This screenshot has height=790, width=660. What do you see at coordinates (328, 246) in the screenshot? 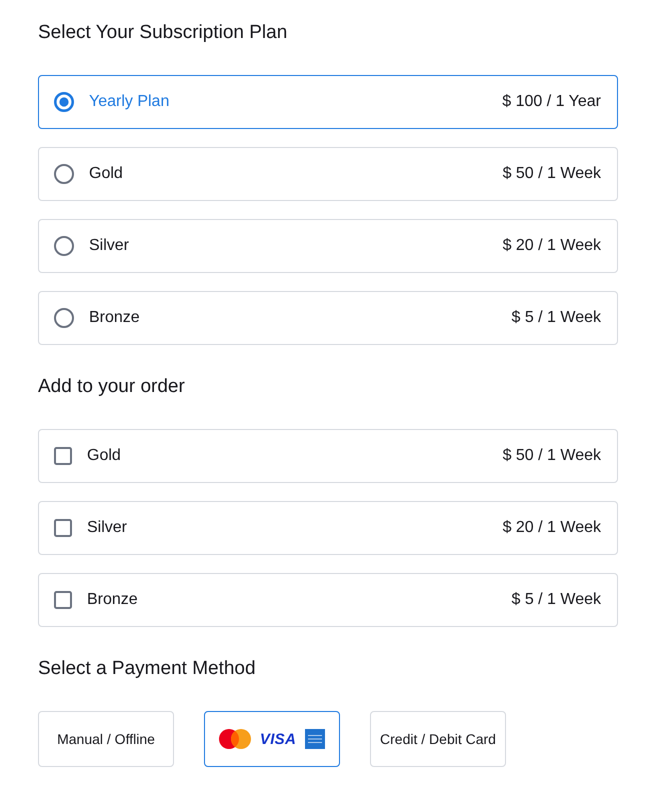
I see `plan-option: Silver $ 20 / 1 Week` at bounding box center [328, 246].